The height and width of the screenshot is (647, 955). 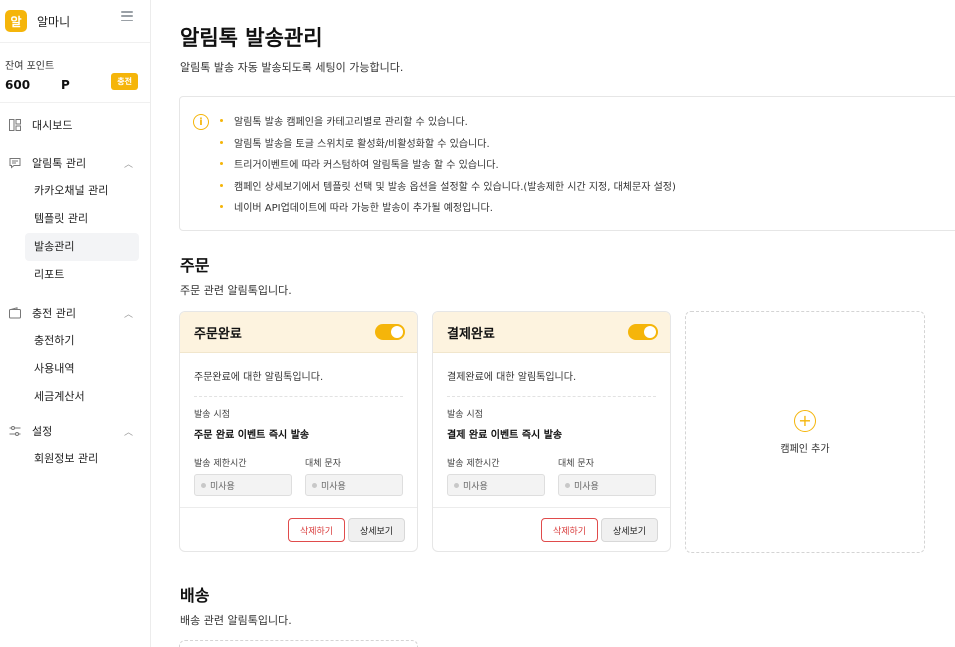 What do you see at coordinates (127, 16) in the screenshot?
I see `menu-icon` at bounding box center [127, 16].